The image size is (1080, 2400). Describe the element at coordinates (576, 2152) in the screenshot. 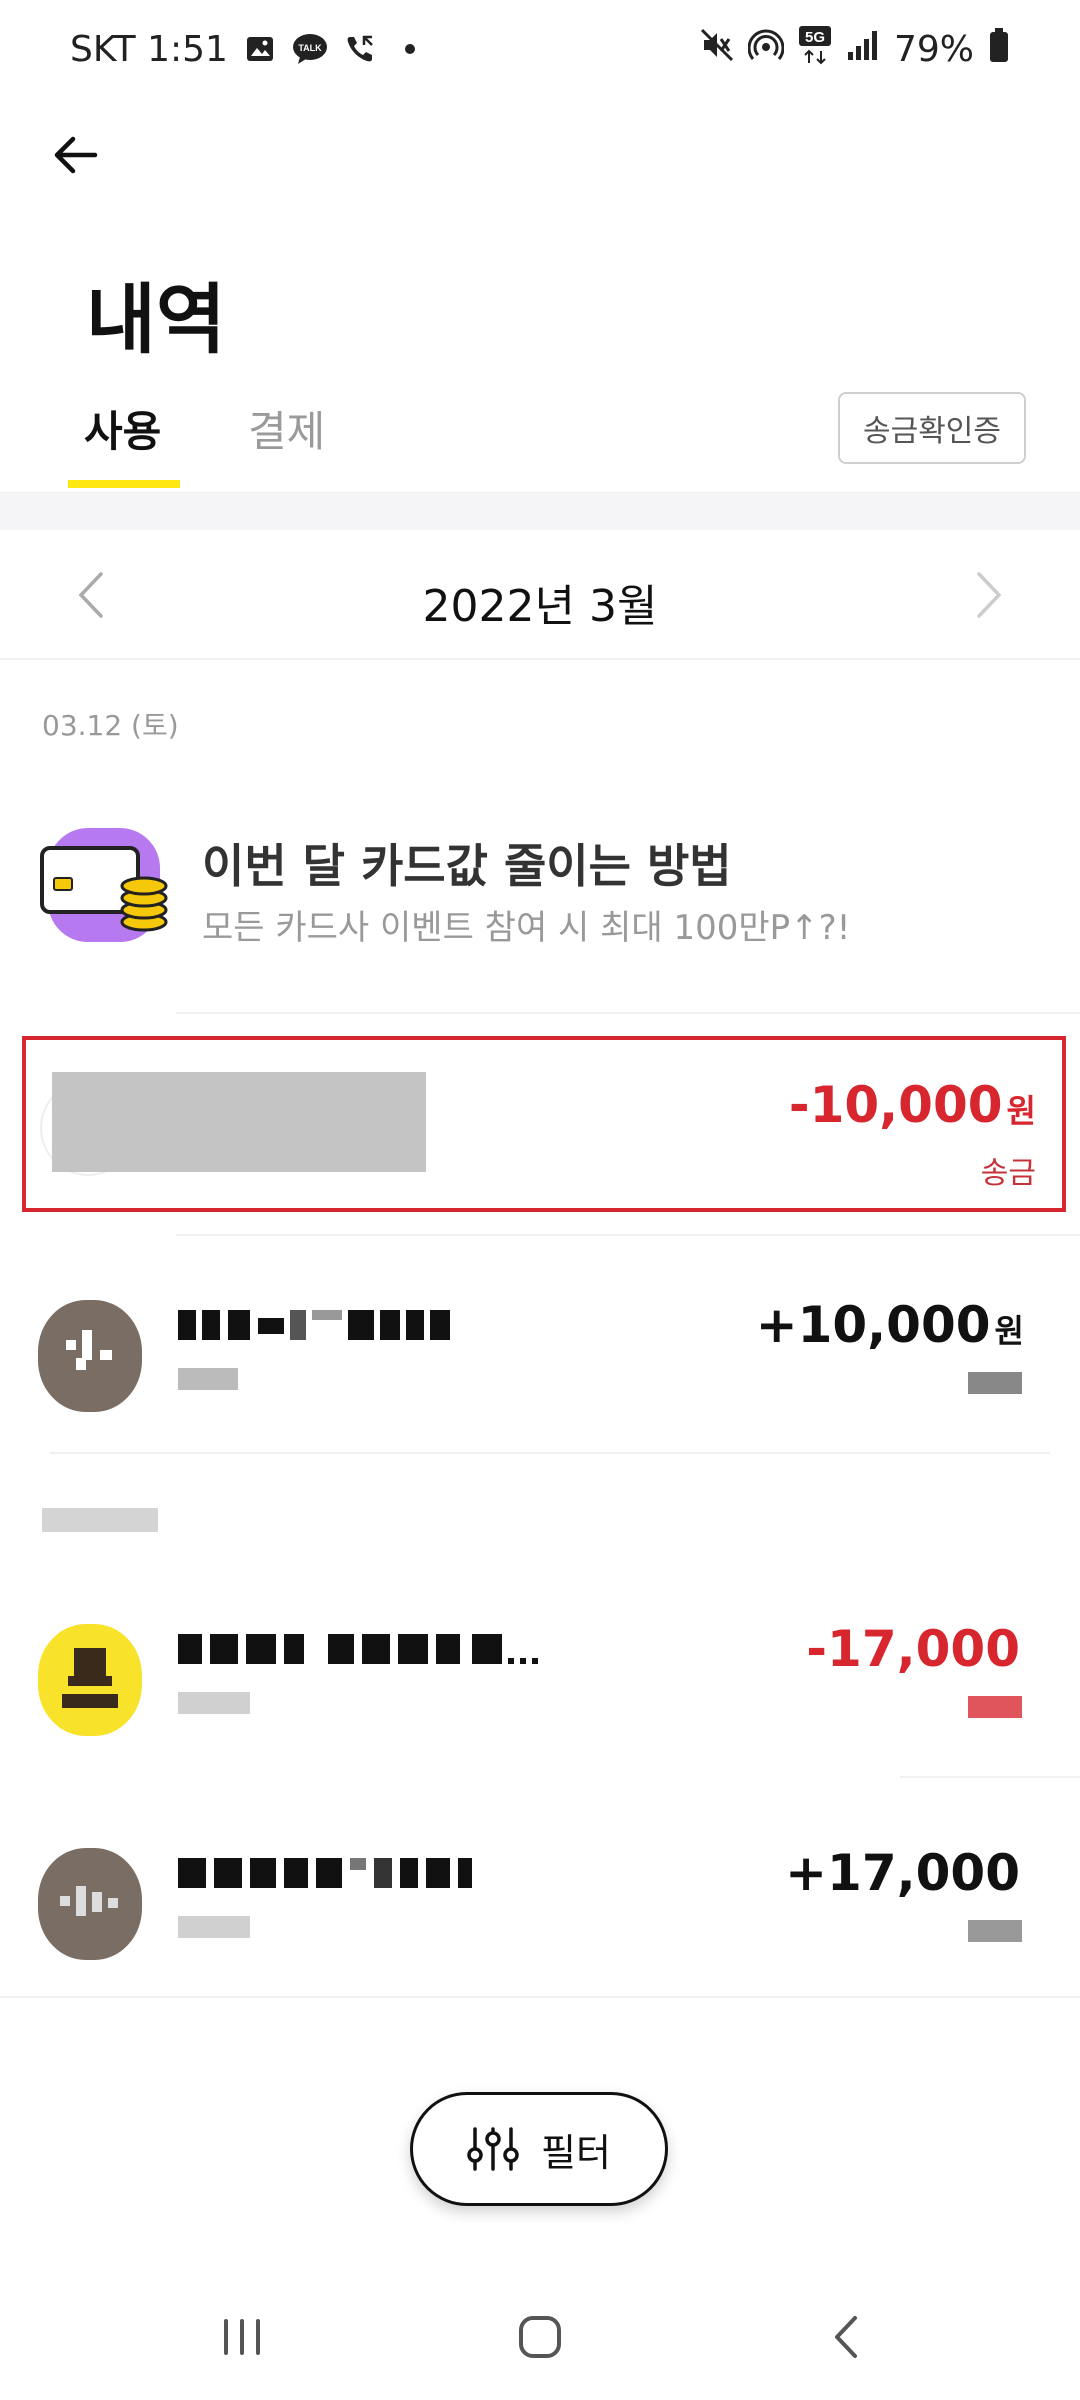

I see `filter-label: 필터` at that location.